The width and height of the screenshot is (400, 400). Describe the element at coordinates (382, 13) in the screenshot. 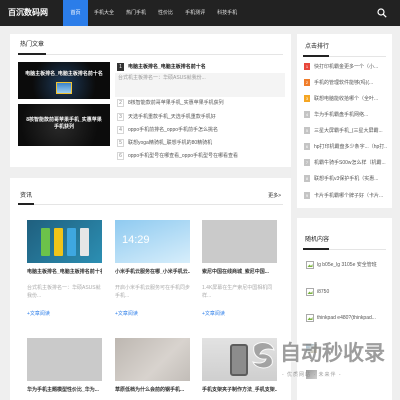

I see `search-icon` at that location.